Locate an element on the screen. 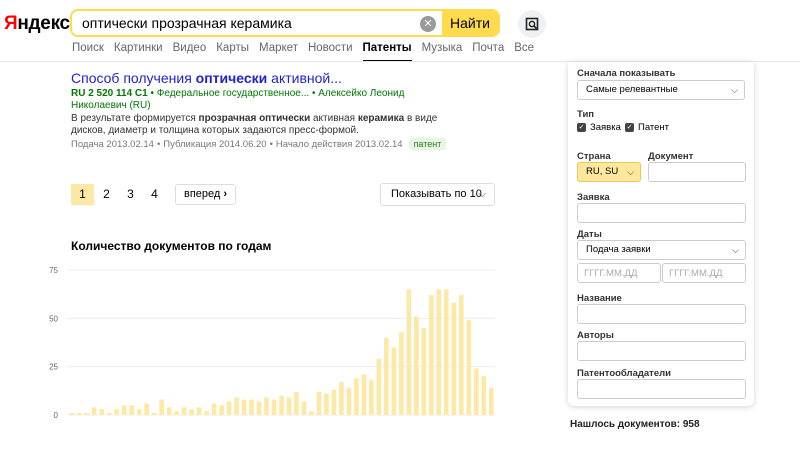  application-input is located at coordinates (661, 213).